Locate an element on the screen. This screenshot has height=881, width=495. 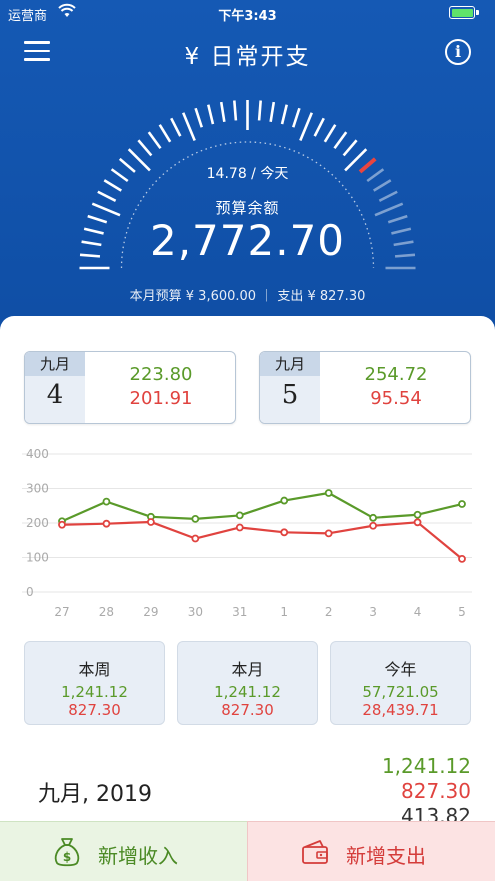
chart-x-tick-label: 3 is located at coordinates (373, 612).